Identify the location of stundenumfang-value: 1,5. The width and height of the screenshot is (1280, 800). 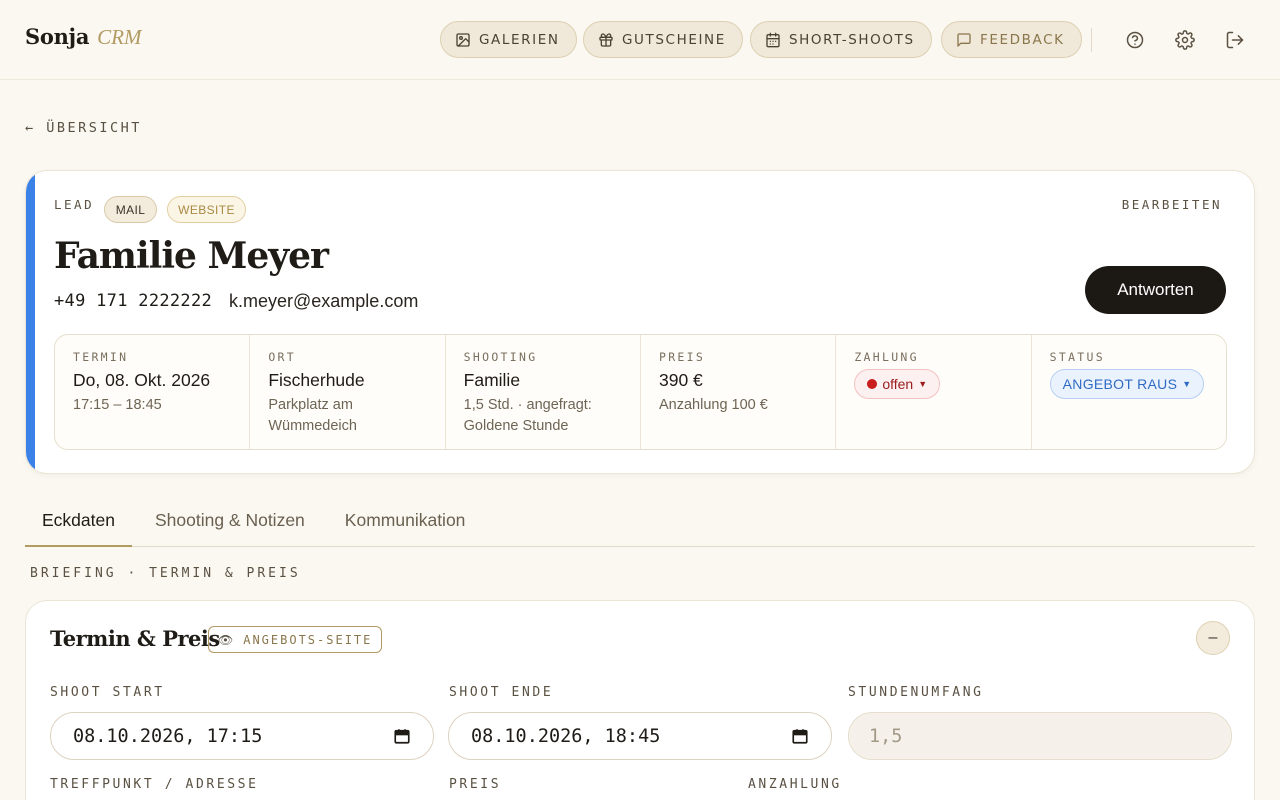
(886, 736).